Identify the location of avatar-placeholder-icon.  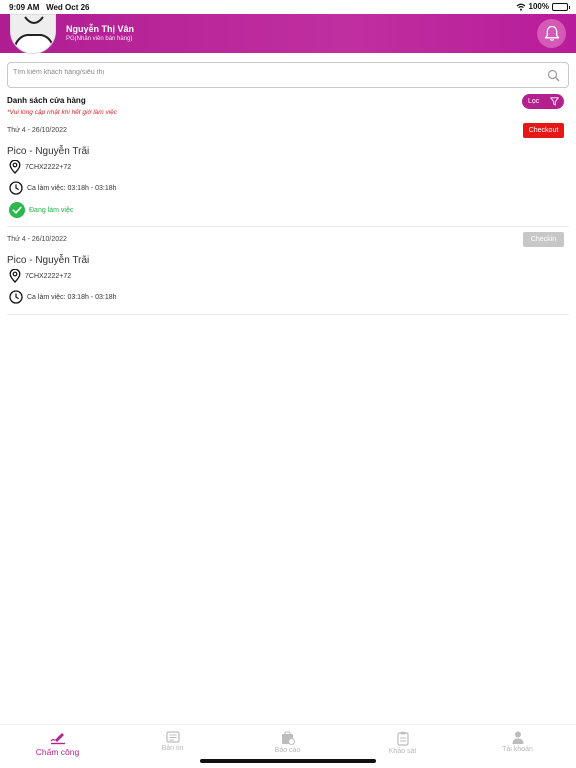
(33, 34).